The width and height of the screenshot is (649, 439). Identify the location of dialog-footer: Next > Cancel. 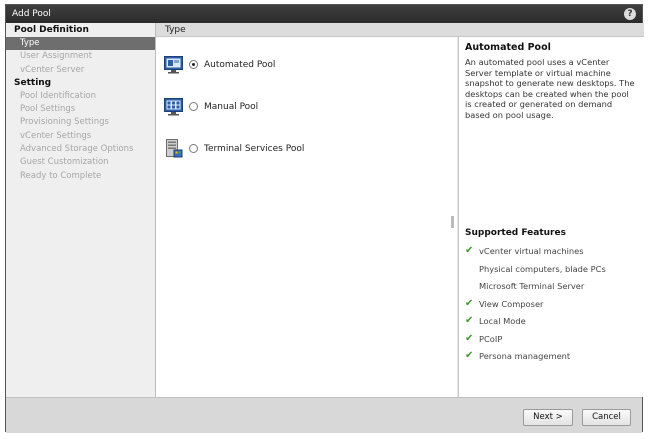
(324, 415).